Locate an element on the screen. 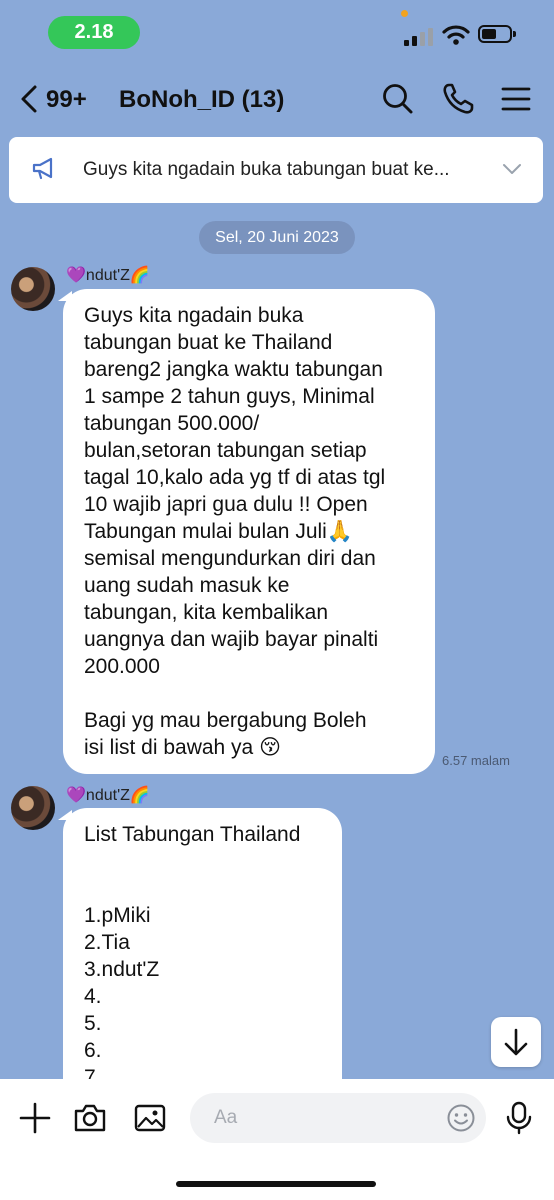 The height and width of the screenshot is (1200, 554). chat-header: 99+ BoNoh_ID (13) is located at coordinates (277, 99).